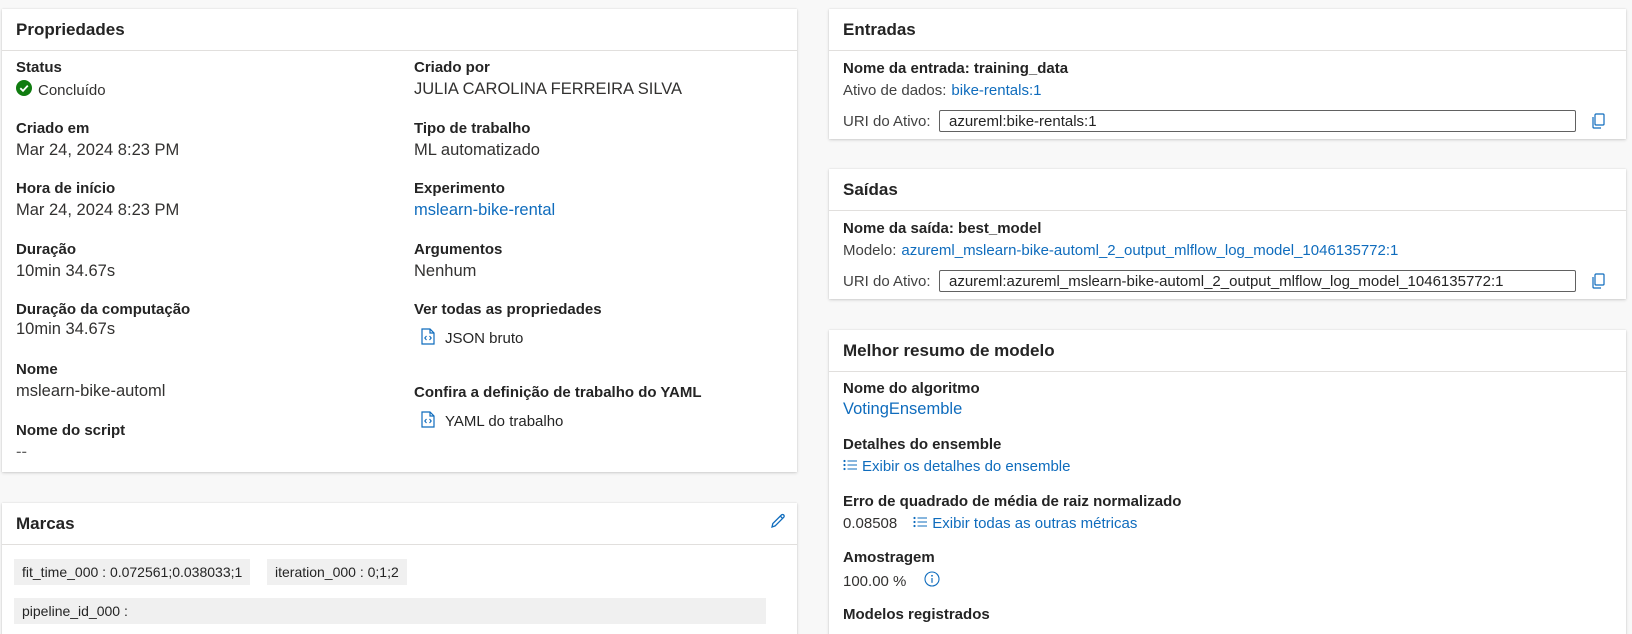 This screenshot has height=634, width=1632. What do you see at coordinates (71, 430) in the screenshot?
I see `script-name-label: Nome do script` at bounding box center [71, 430].